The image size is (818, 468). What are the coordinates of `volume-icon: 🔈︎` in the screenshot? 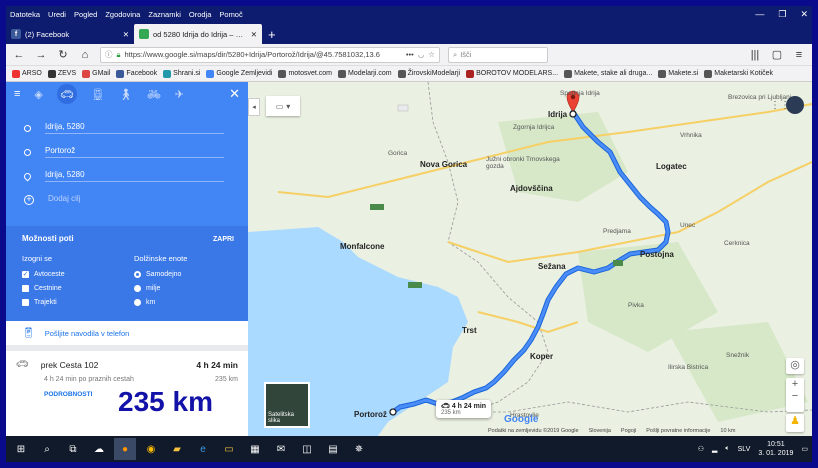 It's located at (727, 449).